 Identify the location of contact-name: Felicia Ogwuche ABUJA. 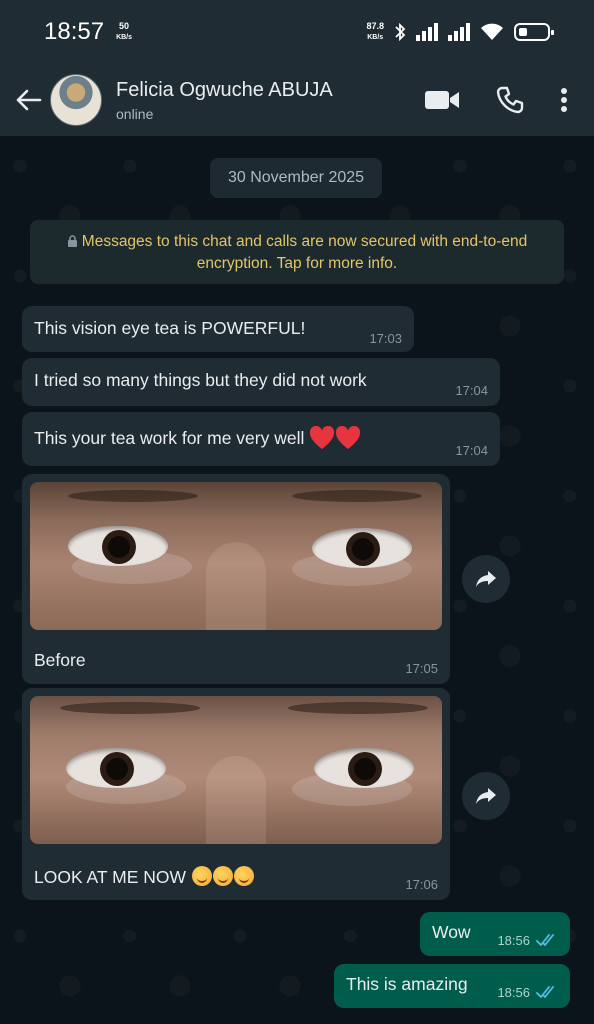
(224, 89).